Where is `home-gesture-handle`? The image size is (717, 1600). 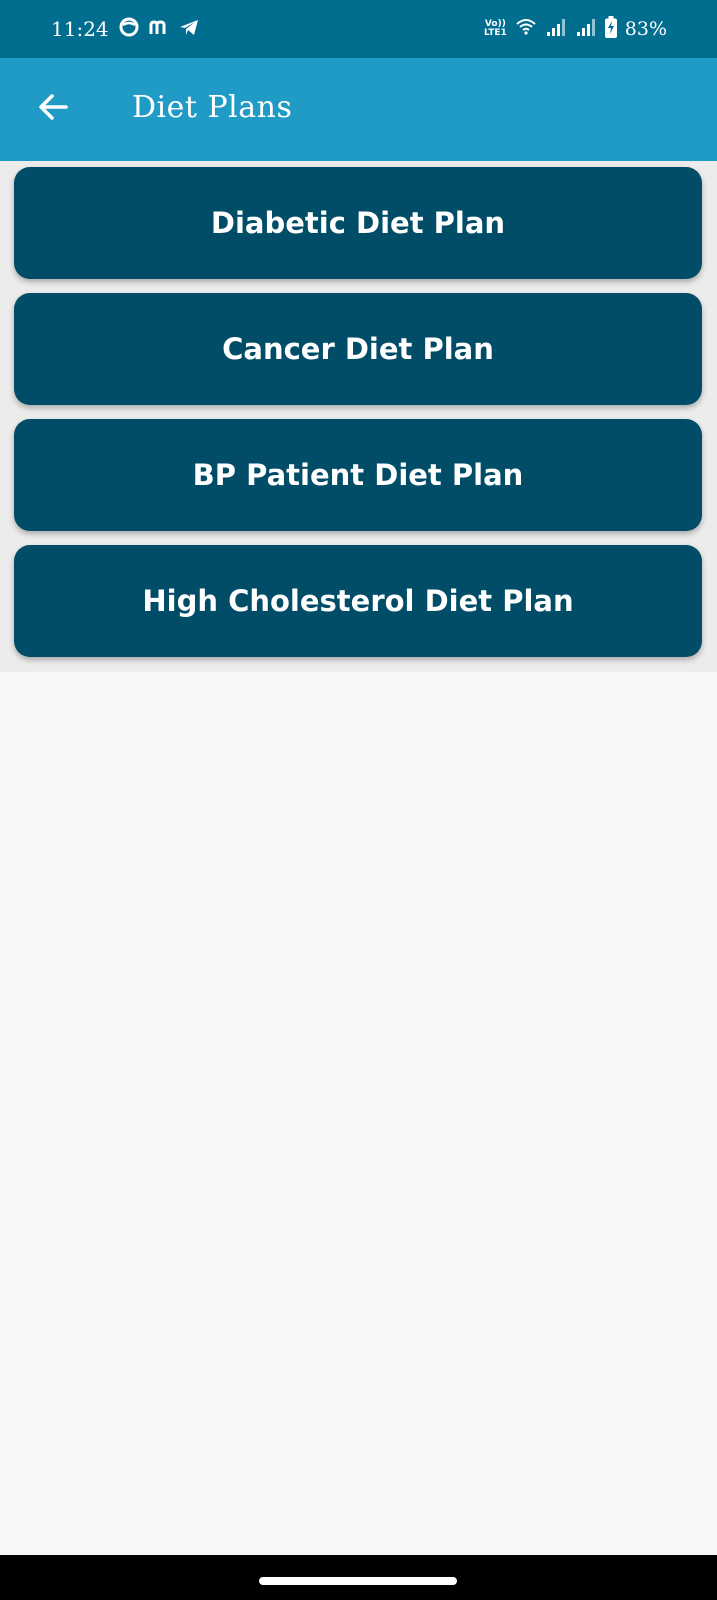
home-gesture-handle is located at coordinates (358, 1581).